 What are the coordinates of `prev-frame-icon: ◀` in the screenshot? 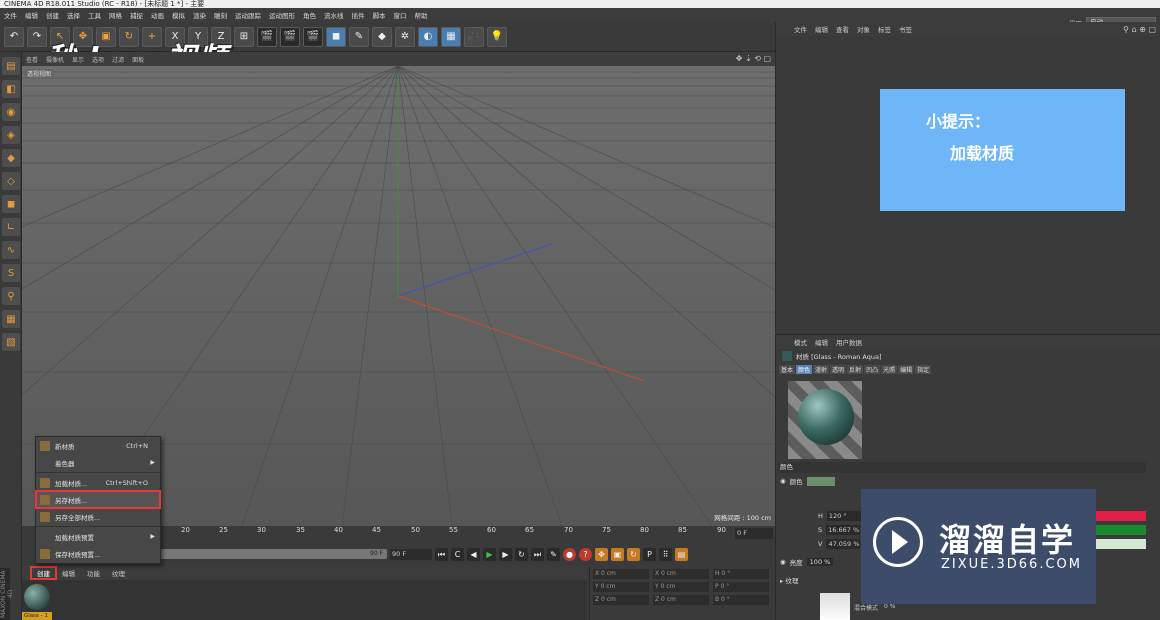 It's located at (473, 554).